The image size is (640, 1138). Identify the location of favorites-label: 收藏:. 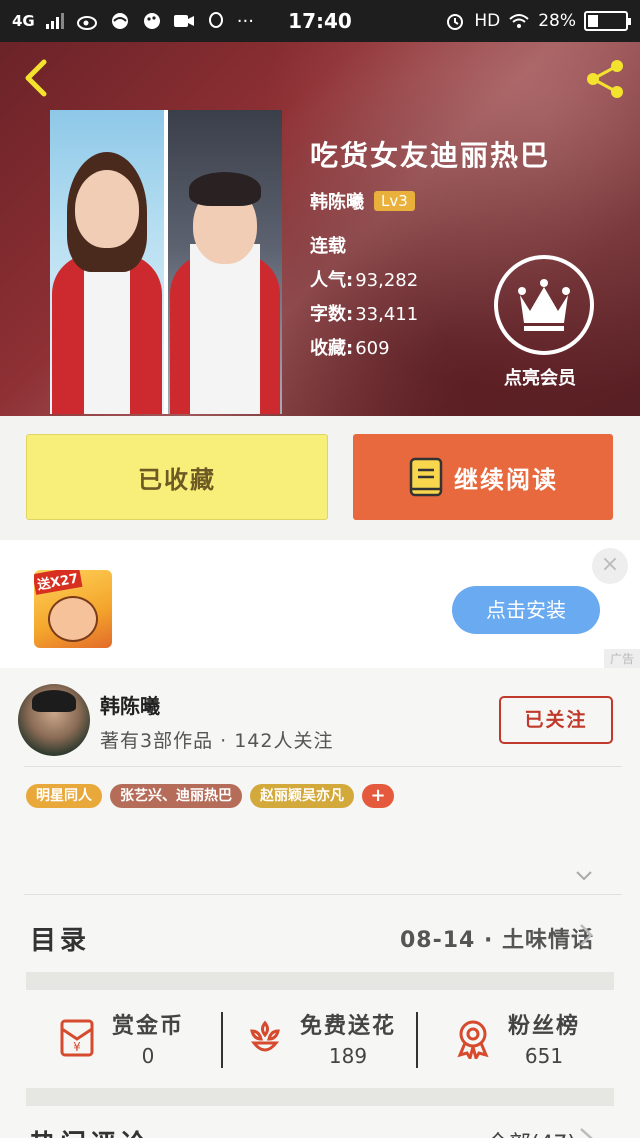
(332, 348).